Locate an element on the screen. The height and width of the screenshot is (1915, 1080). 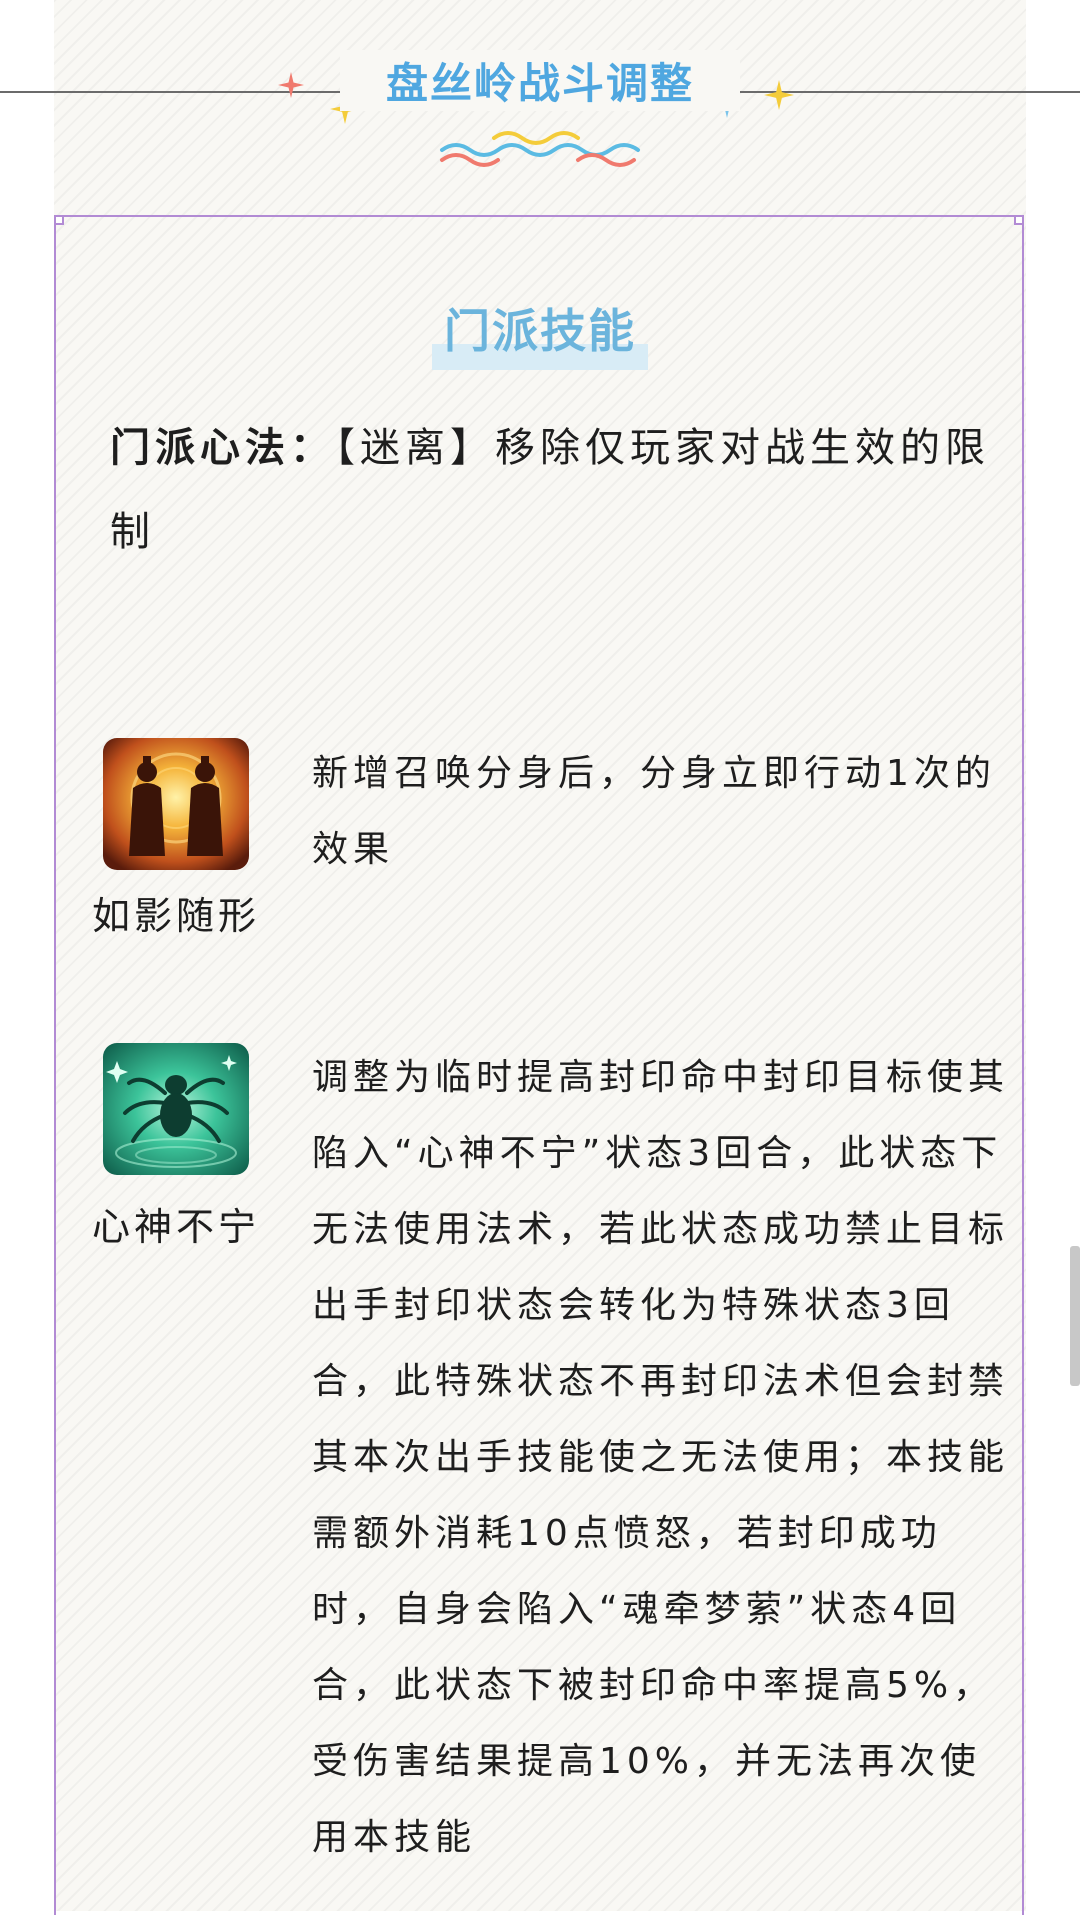
page-title: 盘丝岭战斗调整 is located at coordinates (540, 80).